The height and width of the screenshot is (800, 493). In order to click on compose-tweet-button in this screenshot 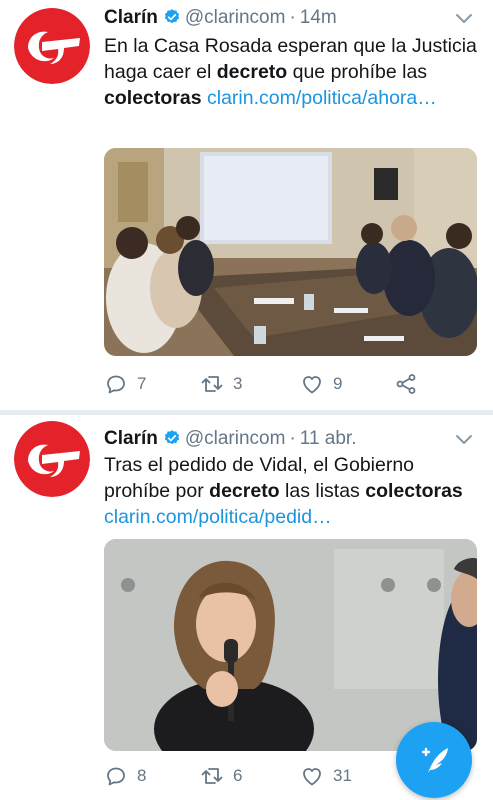, I will do `click(434, 760)`.